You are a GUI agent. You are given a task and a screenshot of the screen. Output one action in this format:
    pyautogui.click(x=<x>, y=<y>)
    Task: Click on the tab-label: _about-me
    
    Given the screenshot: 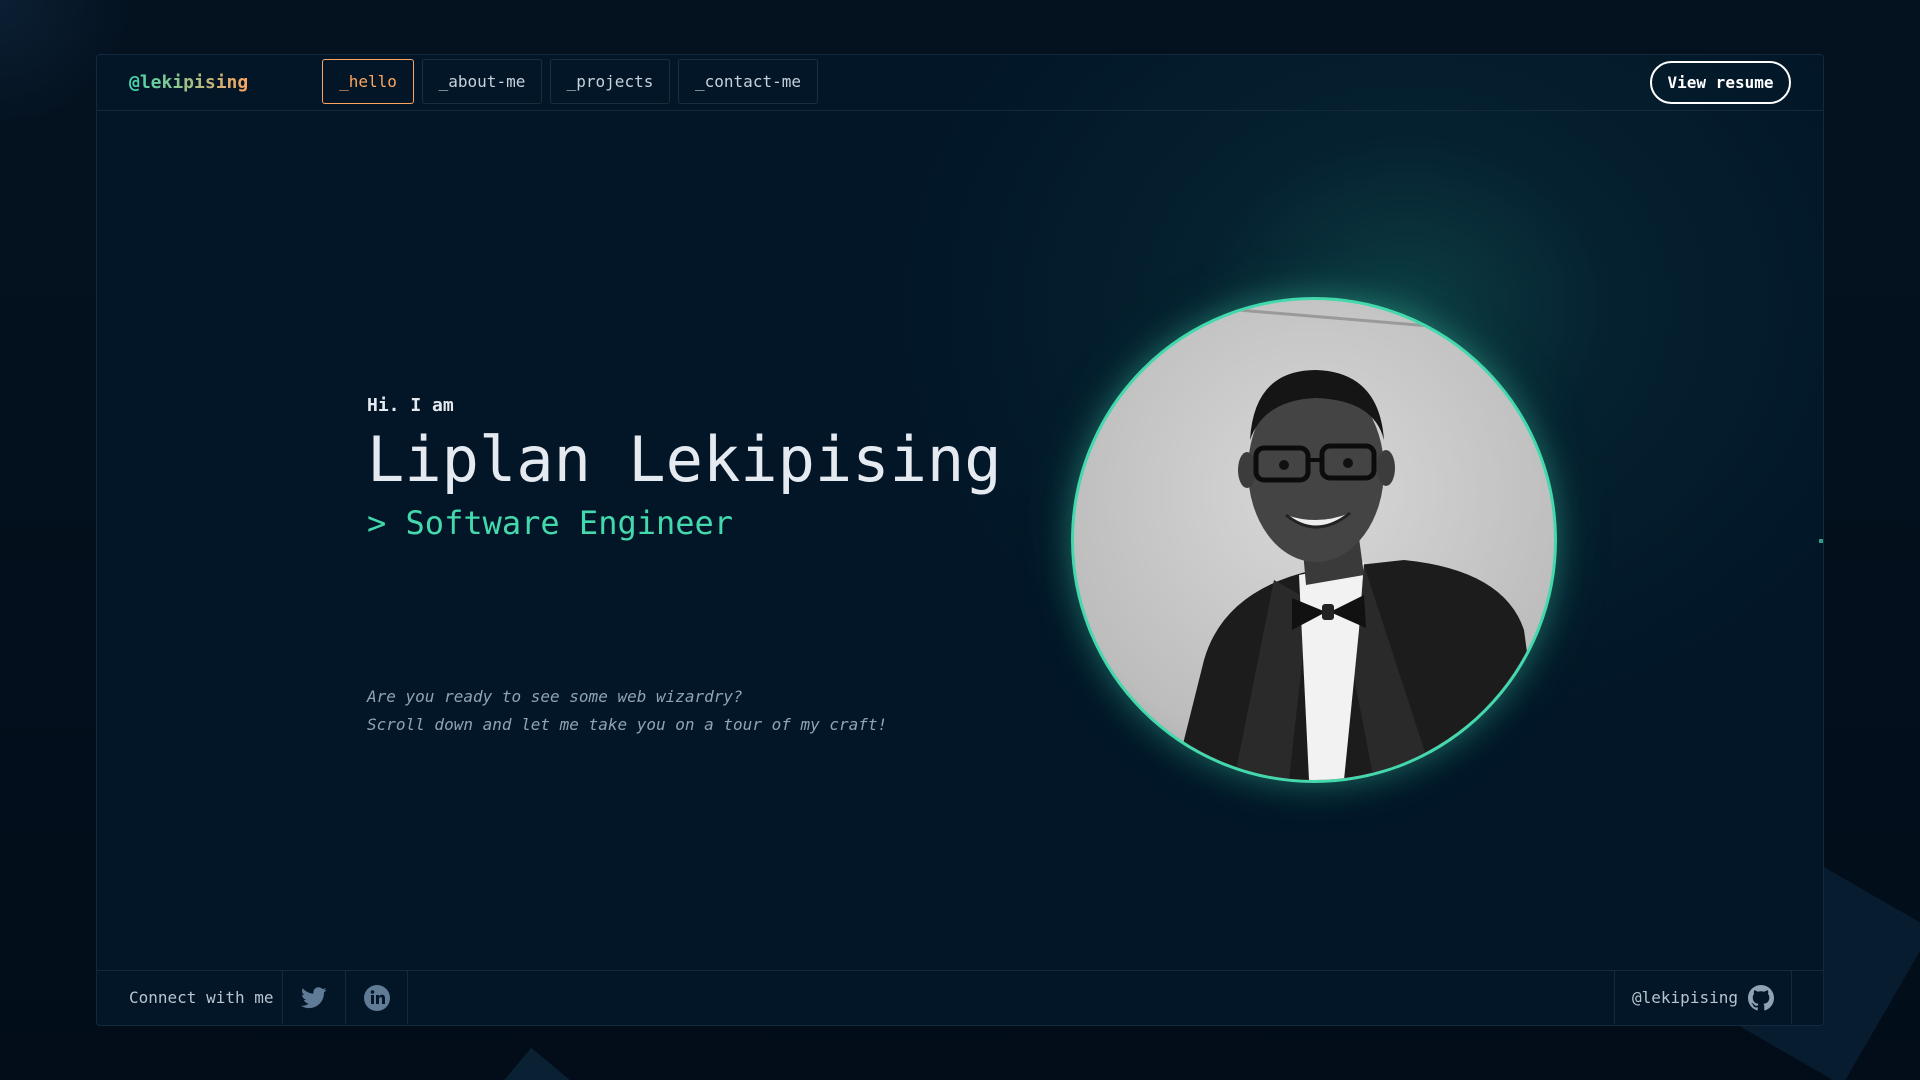 What is the action you would take?
    pyautogui.click(x=482, y=81)
    